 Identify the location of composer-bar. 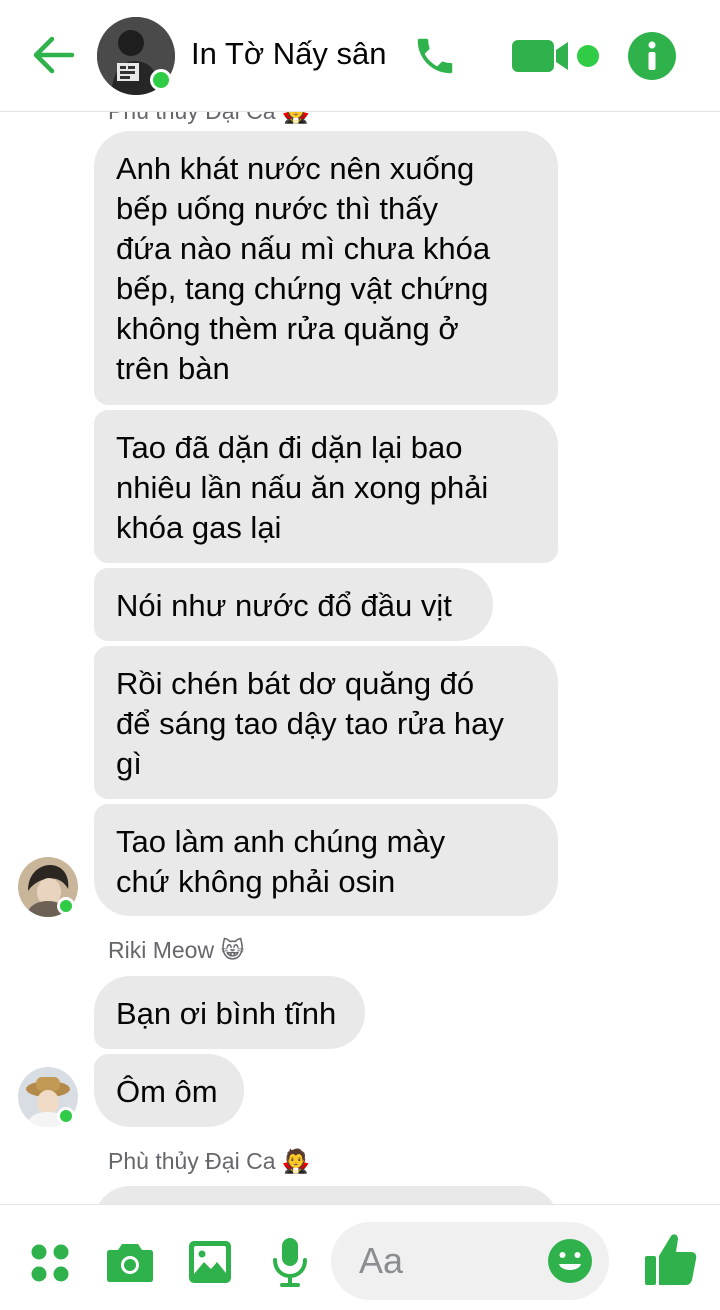
(360, 1257).